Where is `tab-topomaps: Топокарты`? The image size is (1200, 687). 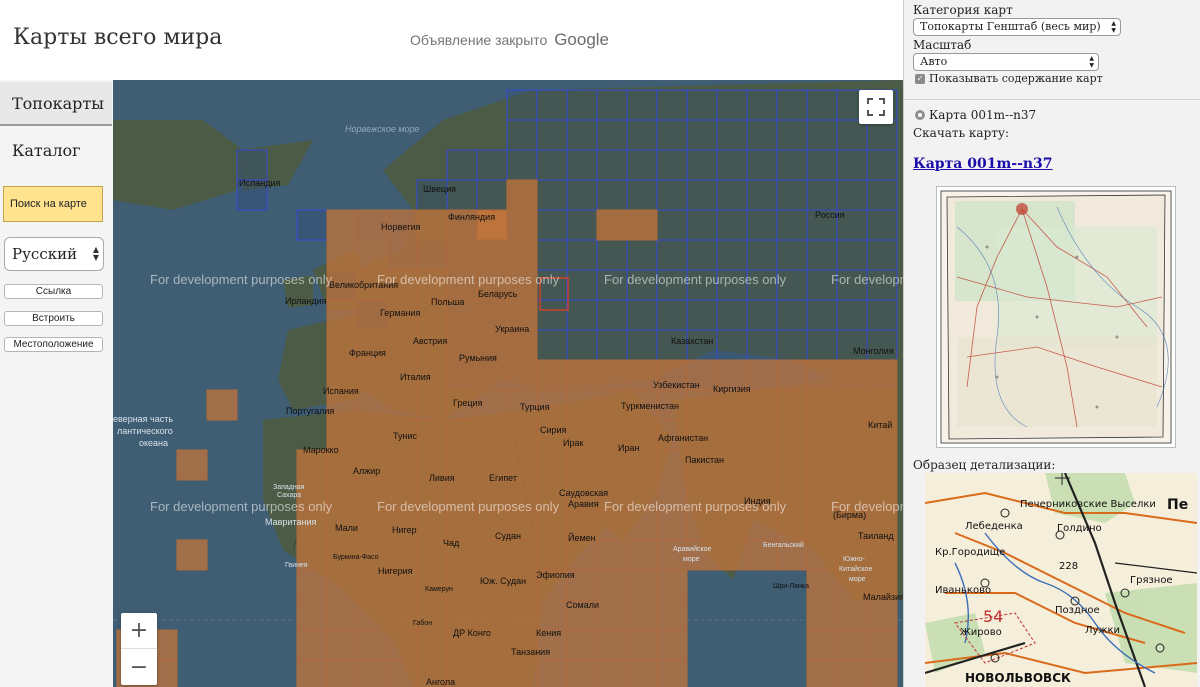 tab-topomaps: Топокарты is located at coordinates (56, 104).